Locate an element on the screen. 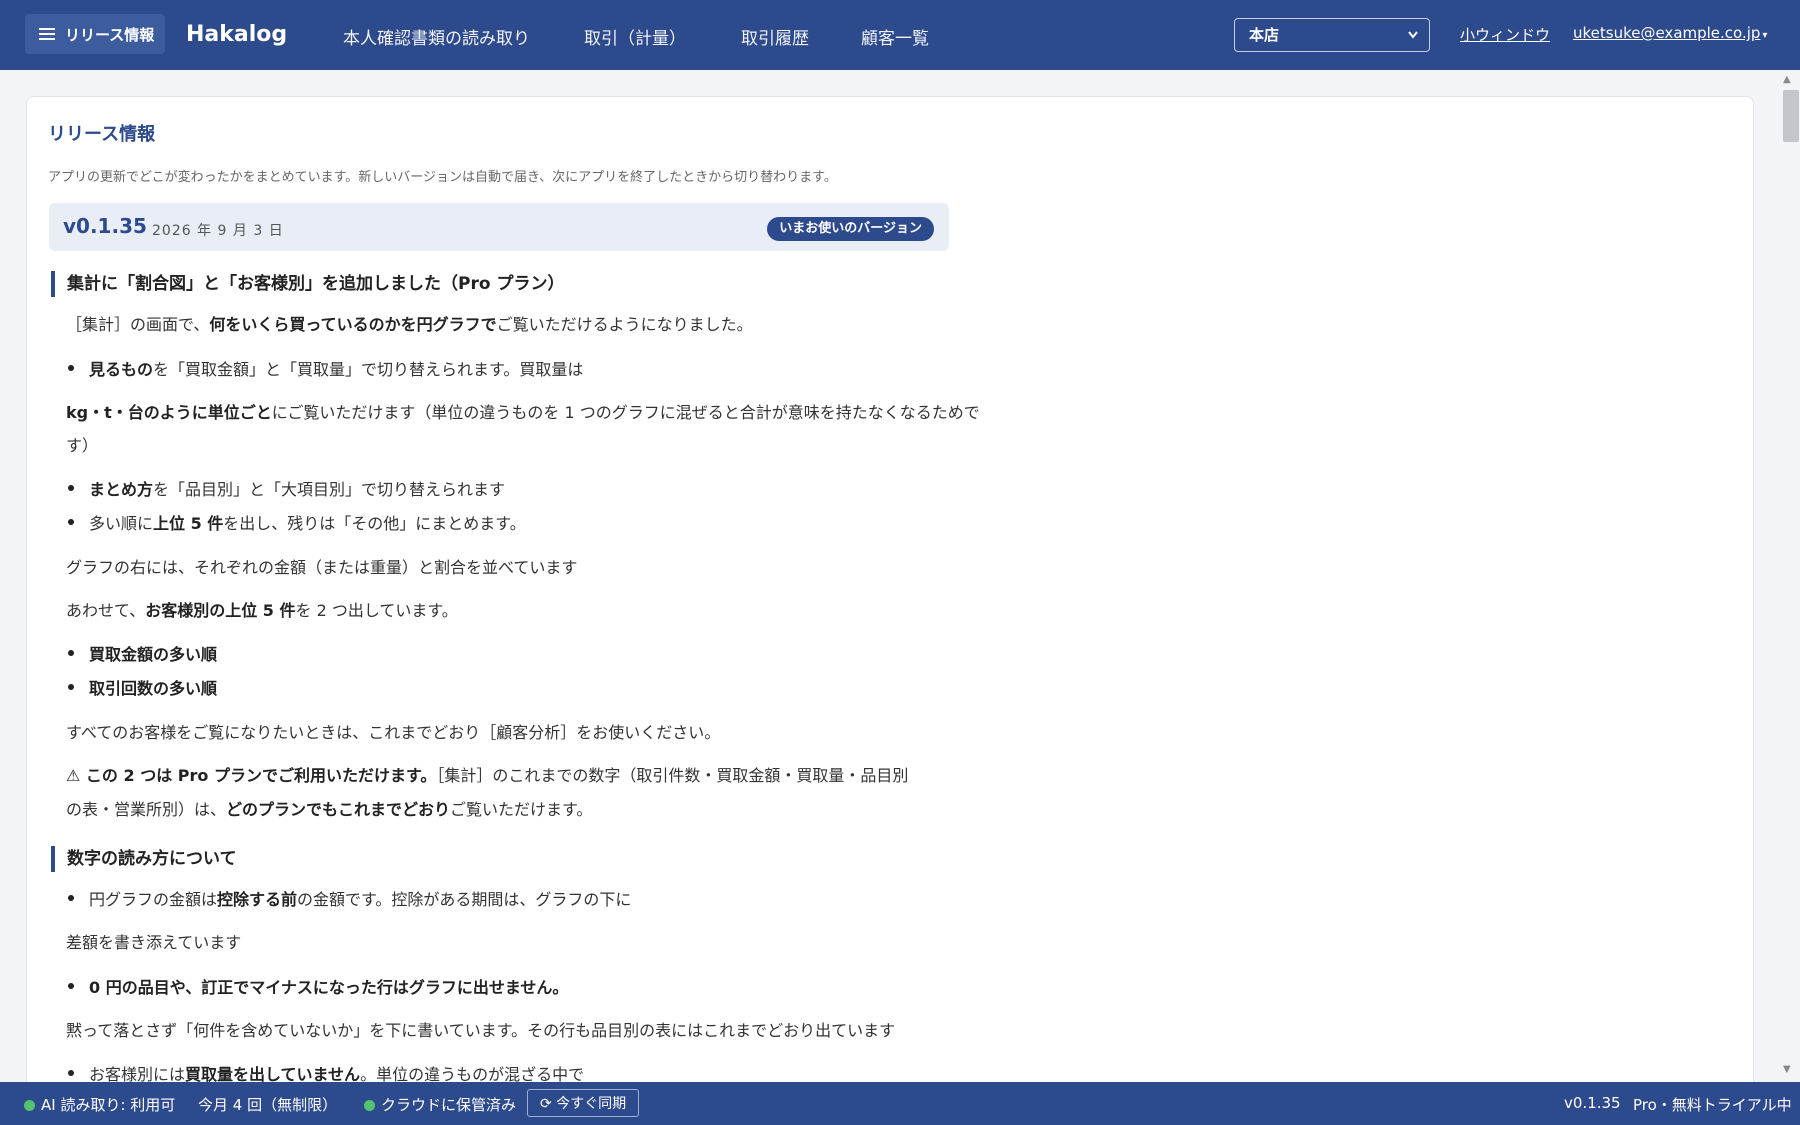 Image resolution: width=1800 pixels, height=1125 pixels. caret-down-icon: ▾ is located at coordinates (1765, 35).